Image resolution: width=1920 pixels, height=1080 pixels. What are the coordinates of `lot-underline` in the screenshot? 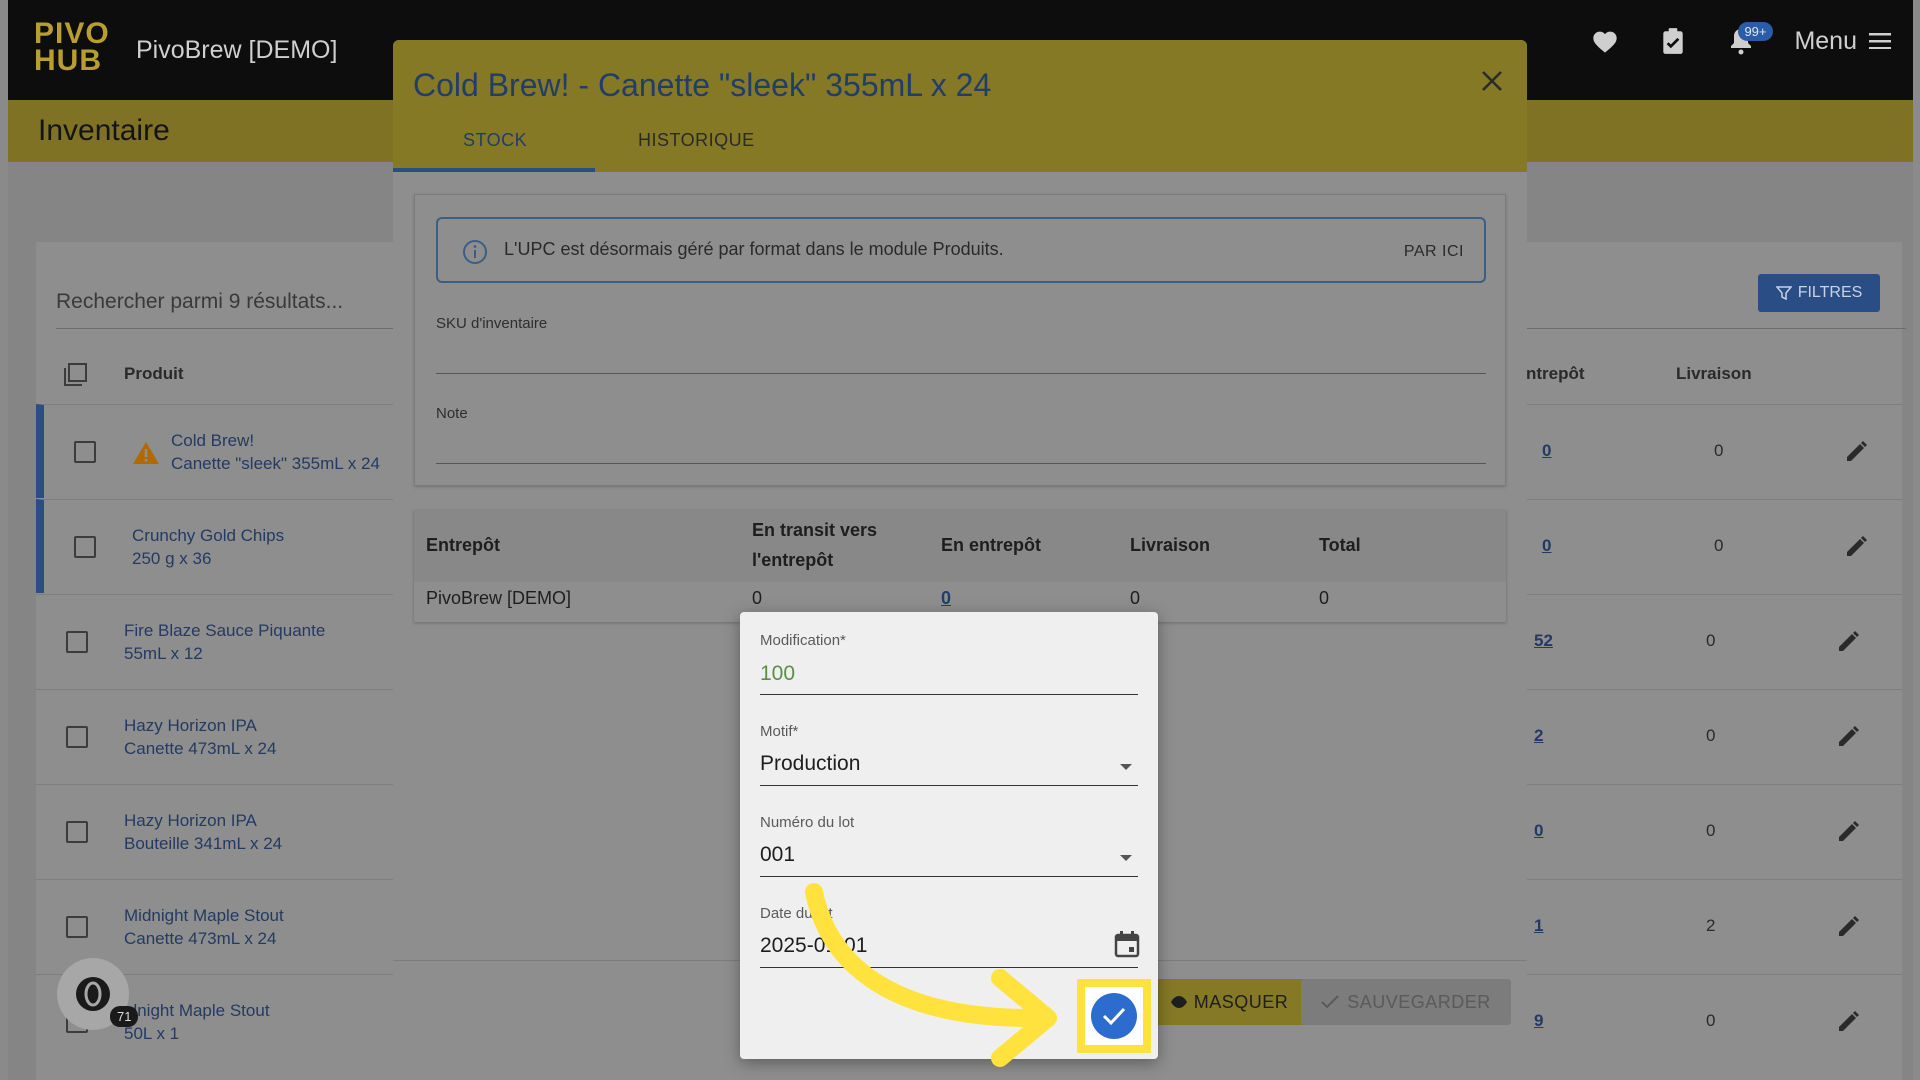 It's located at (949, 876).